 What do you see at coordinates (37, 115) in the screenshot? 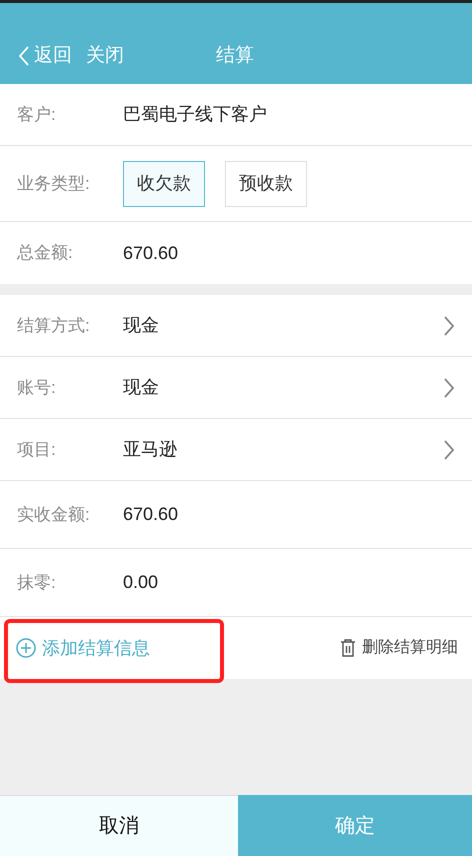
I see `field-label: 客户:` at bounding box center [37, 115].